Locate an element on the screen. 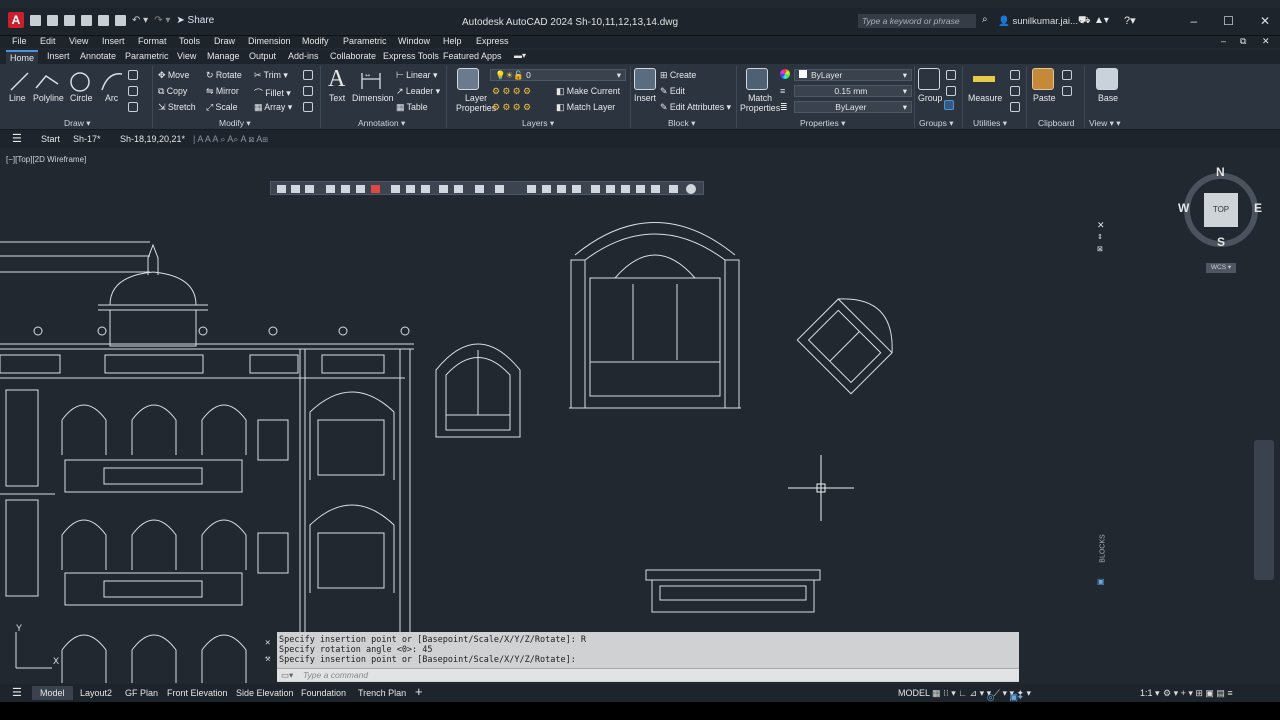 The width and height of the screenshot is (1280, 720). tab-manage: Manage is located at coordinates (223, 56).